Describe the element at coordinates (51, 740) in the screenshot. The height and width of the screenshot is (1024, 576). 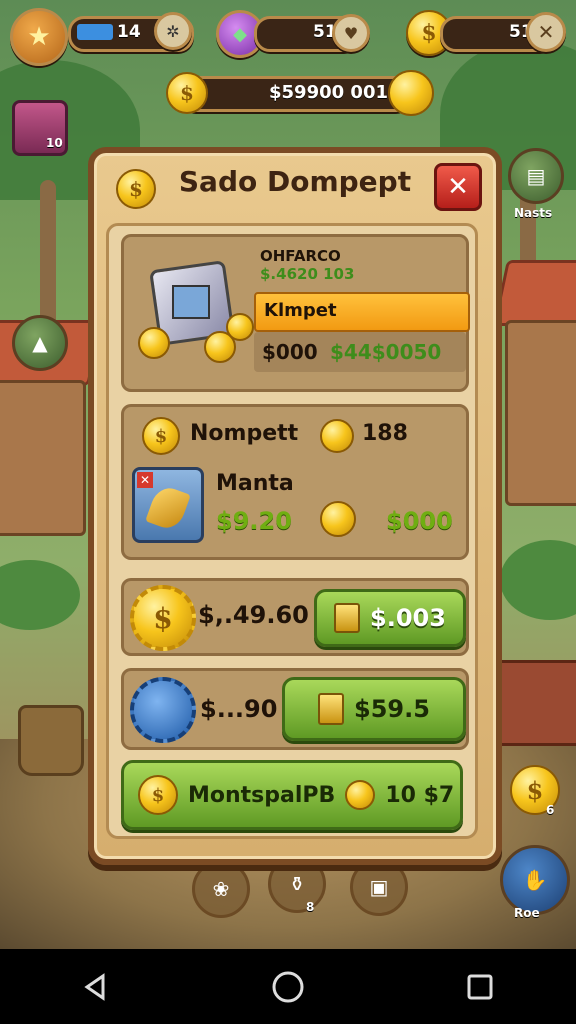
I see `basket` at that location.